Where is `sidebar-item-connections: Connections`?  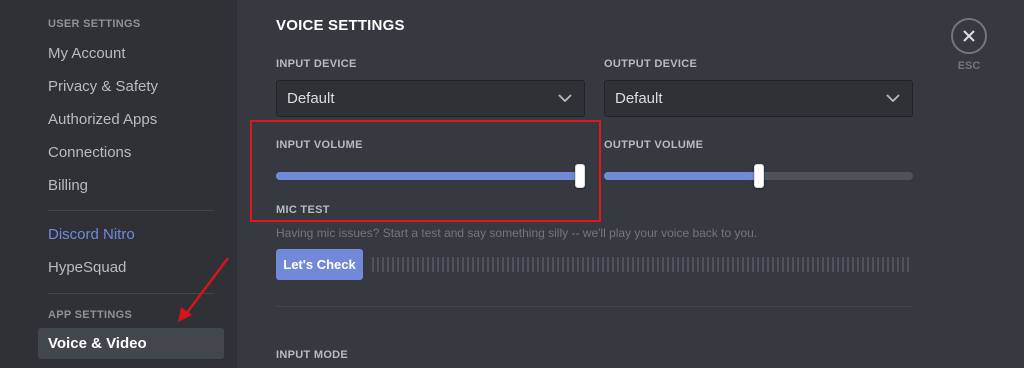 sidebar-item-connections: Connections is located at coordinates (131, 152).